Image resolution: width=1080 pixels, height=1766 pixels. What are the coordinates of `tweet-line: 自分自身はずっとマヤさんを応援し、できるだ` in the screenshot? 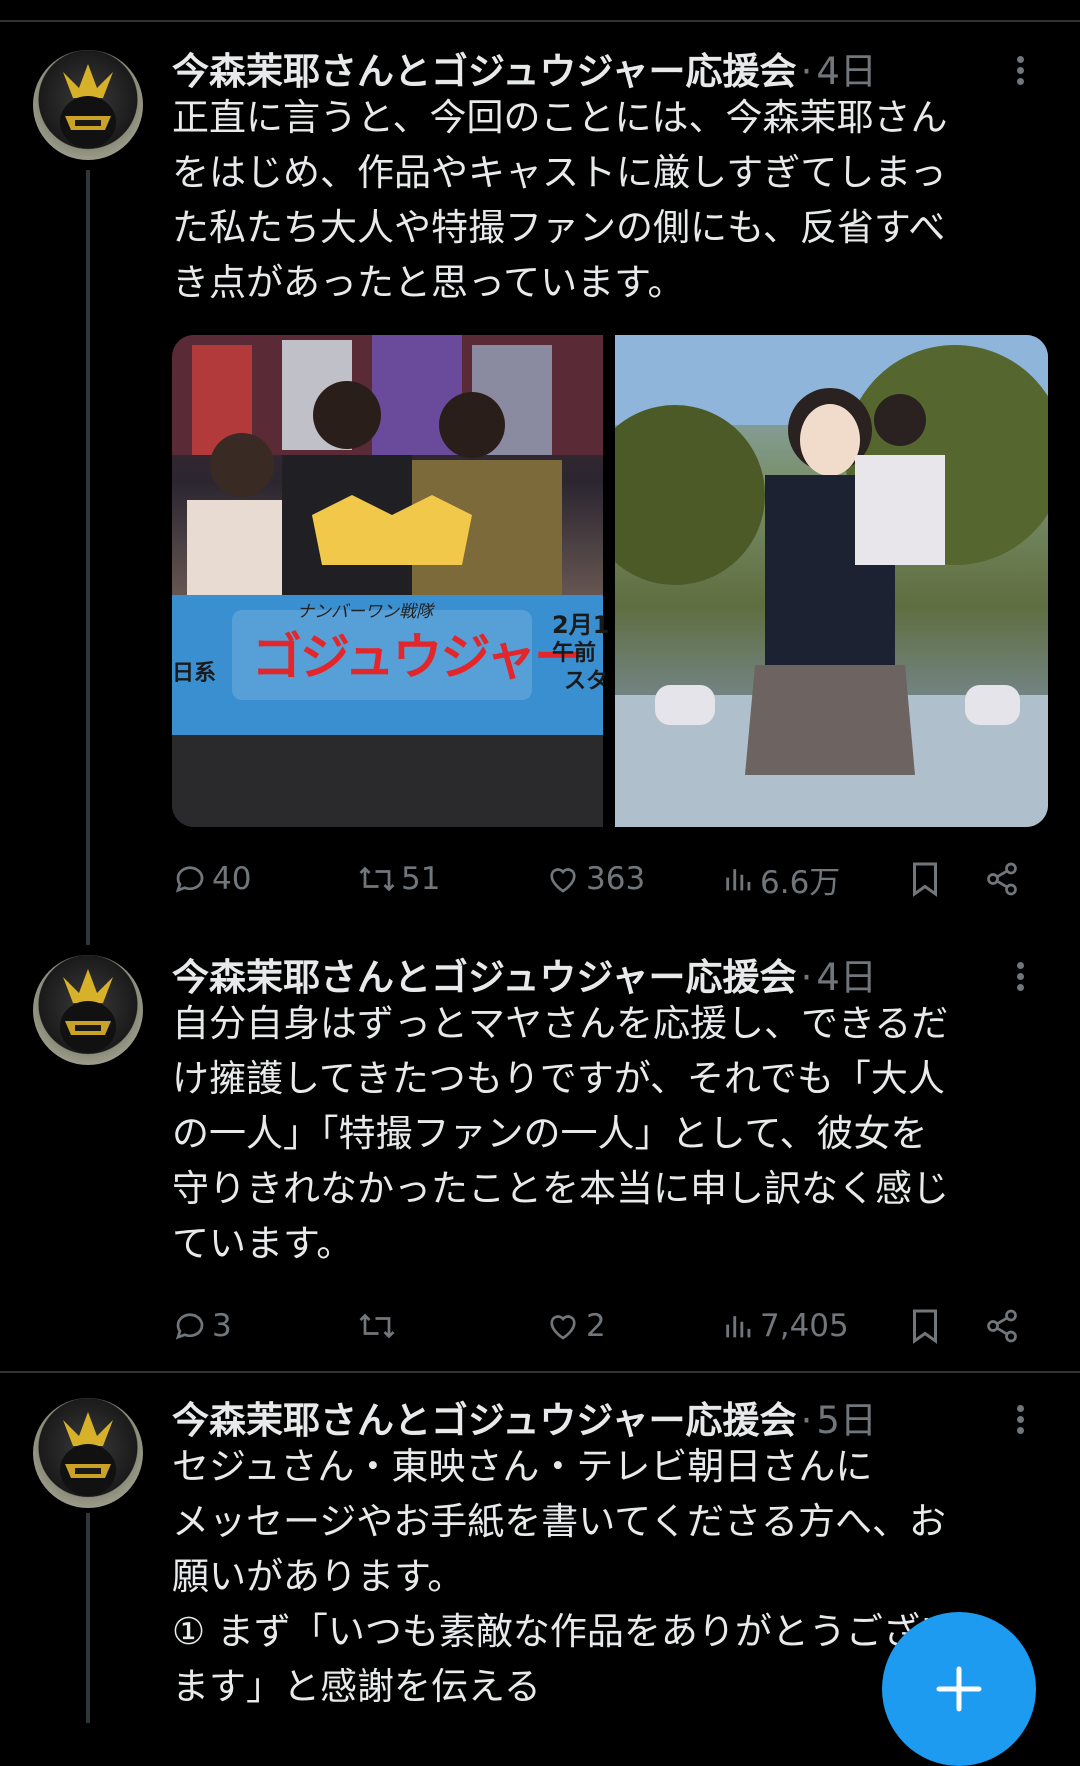 It's located at (560, 1023).